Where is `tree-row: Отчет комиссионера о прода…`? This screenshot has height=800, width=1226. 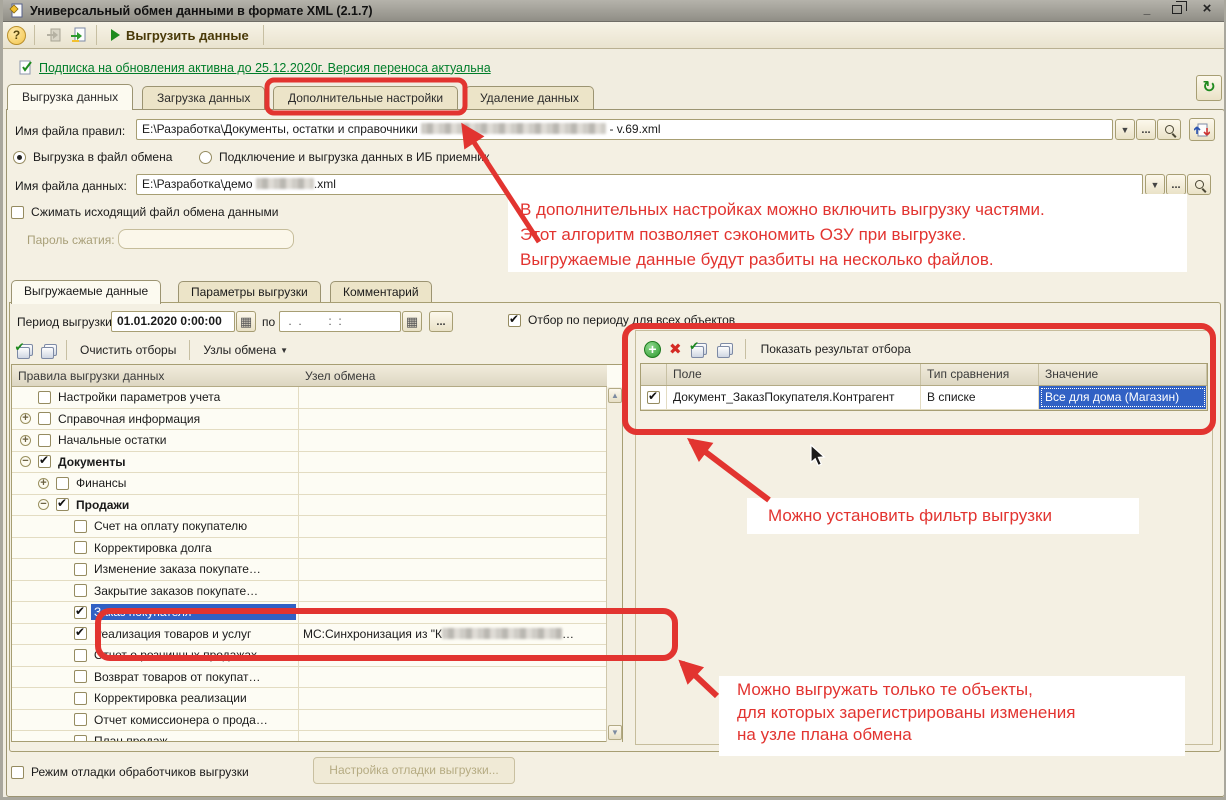 tree-row: Отчет комиссионера о прода… is located at coordinates (309, 720).